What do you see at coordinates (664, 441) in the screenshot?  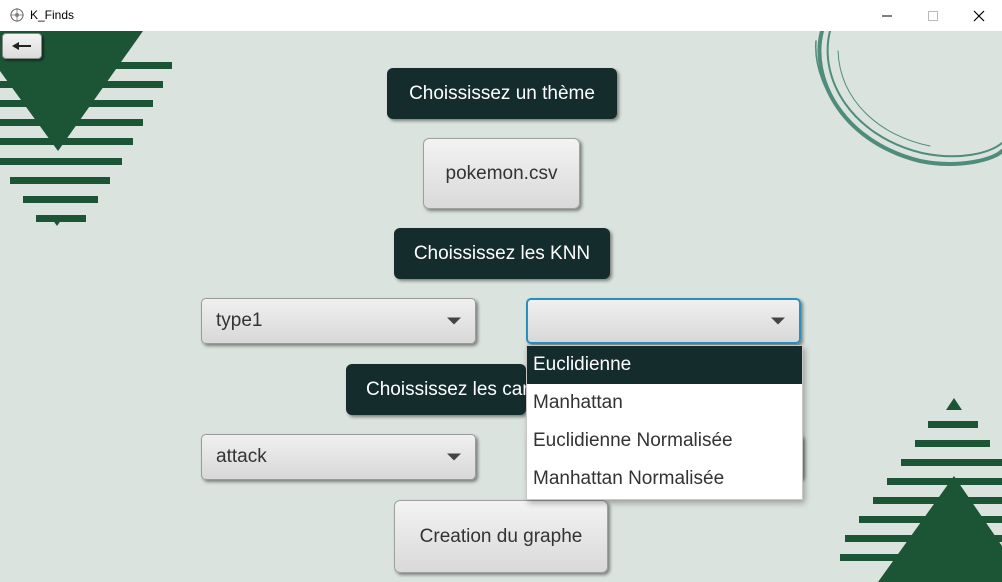 I see `dropdown-option: Euclidienne Normalisée` at bounding box center [664, 441].